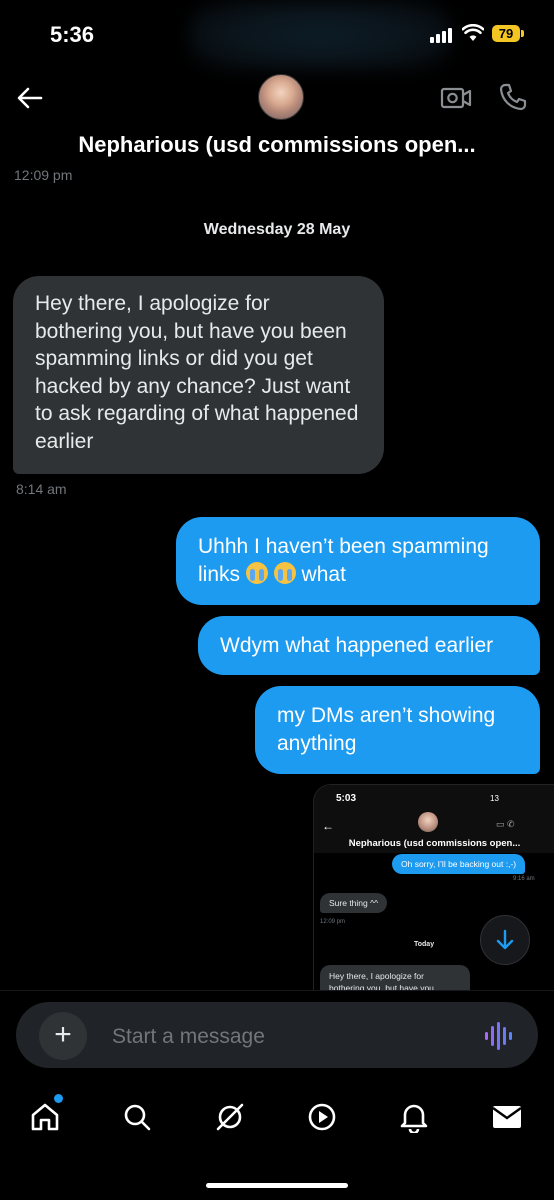 The width and height of the screenshot is (554, 1200). Describe the element at coordinates (43, 175) in the screenshot. I see `message-timestamp: 12:09 pm` at that location.